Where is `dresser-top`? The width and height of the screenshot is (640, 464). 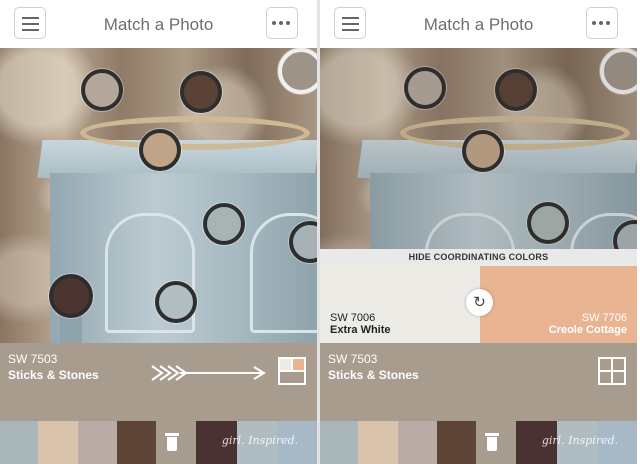
dresser-top is located at coordinates (497, 159).